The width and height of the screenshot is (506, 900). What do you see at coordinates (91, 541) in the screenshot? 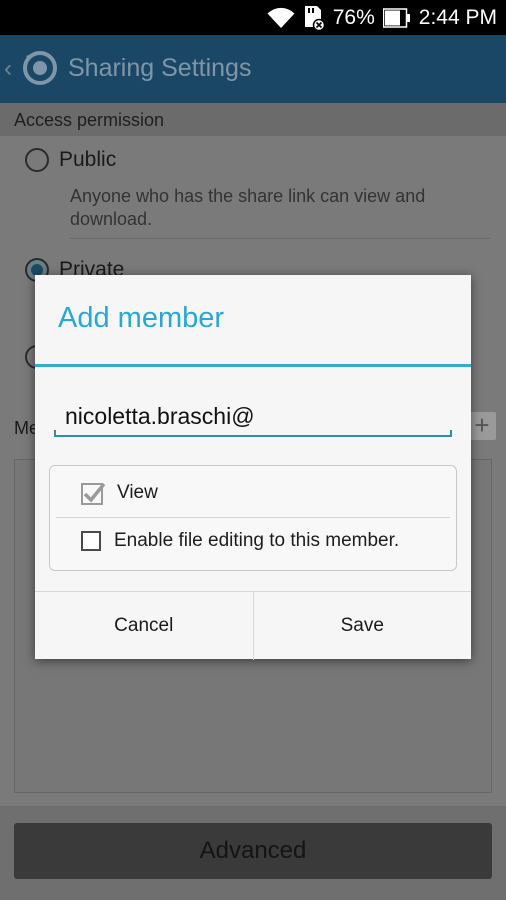
I see `edit-checkbox` at bounding box center [91, 541].